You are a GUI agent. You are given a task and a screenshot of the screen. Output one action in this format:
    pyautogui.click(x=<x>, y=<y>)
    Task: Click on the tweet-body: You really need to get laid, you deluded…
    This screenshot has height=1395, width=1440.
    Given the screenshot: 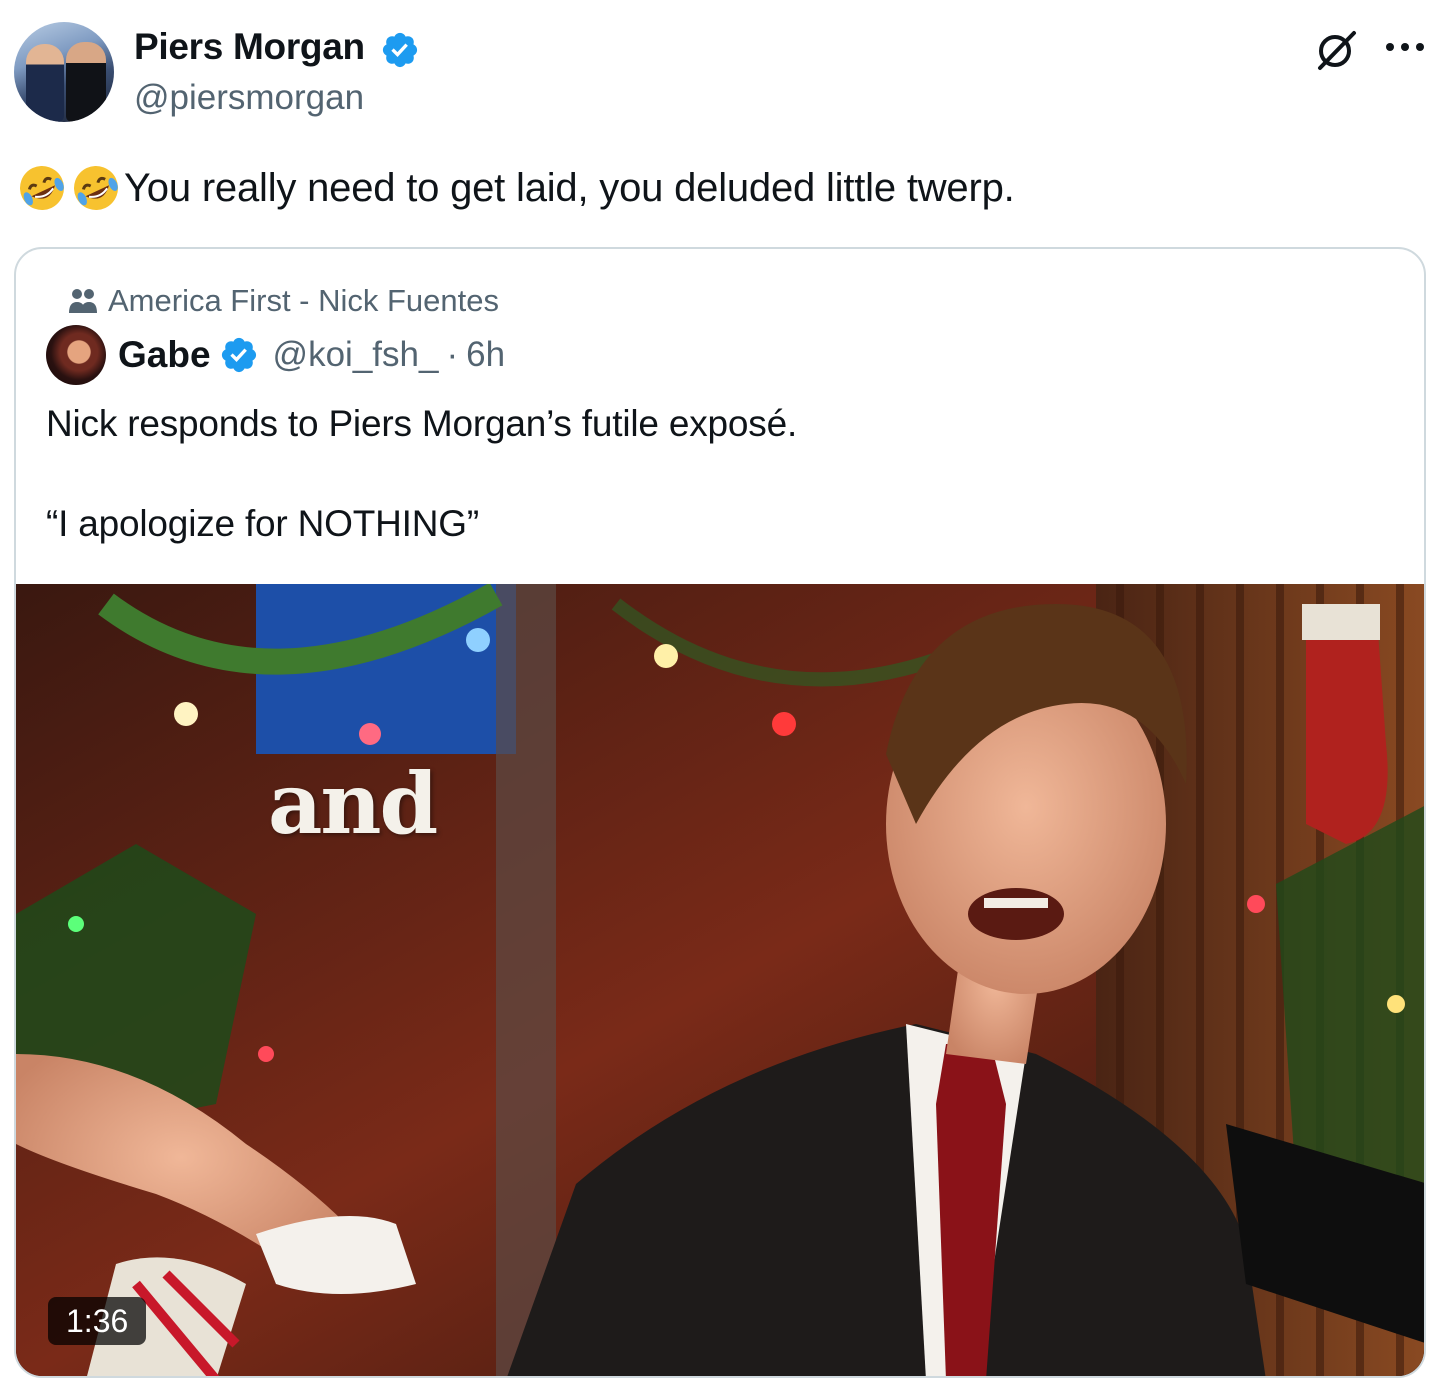 What is the action you would take?
    pyautogui.click(x=569, y=187)
    